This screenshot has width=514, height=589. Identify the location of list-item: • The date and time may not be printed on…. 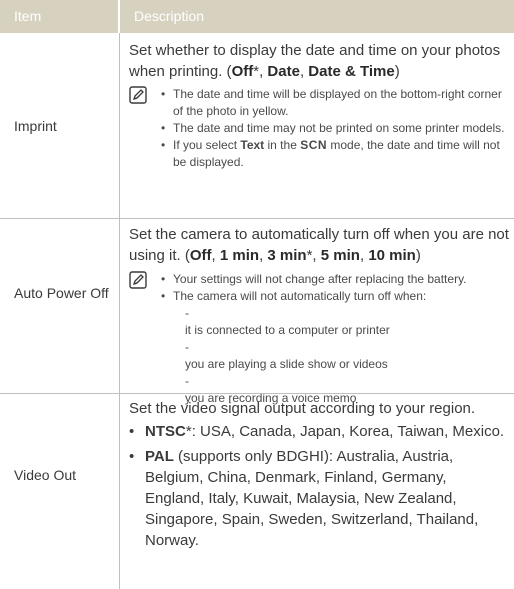
(333, 128).